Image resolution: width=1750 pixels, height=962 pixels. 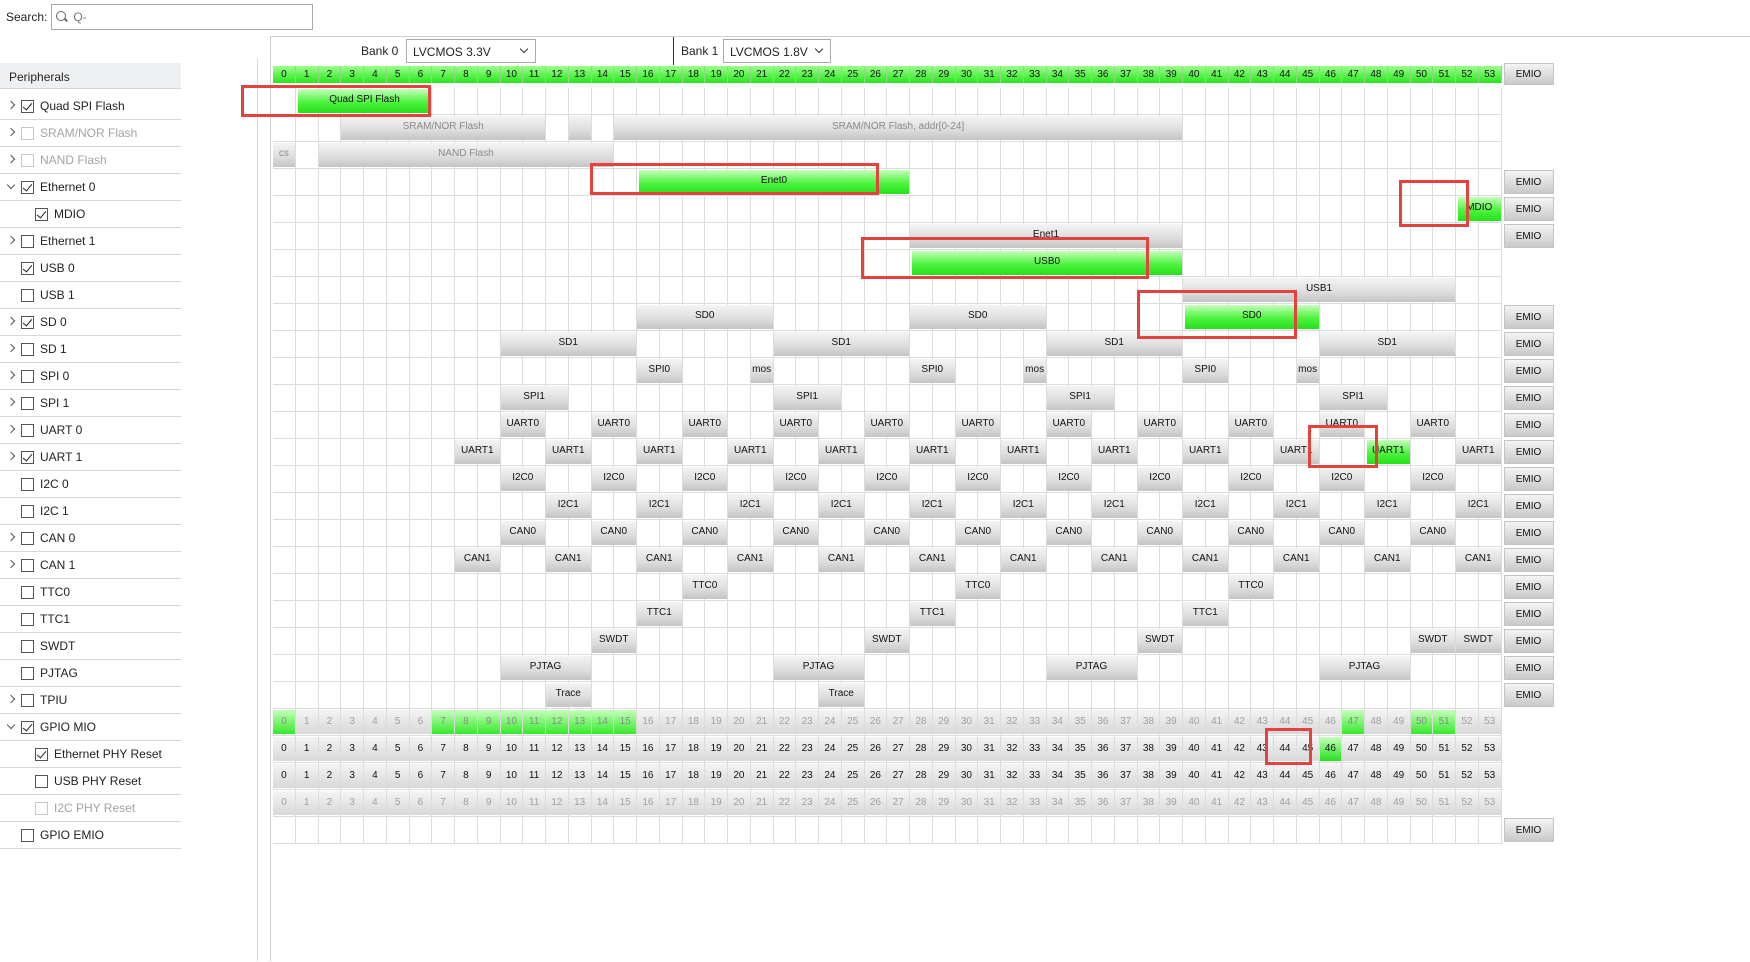 I want to click on gpio-pin-cell: 47, so click(x=1353, y=749).